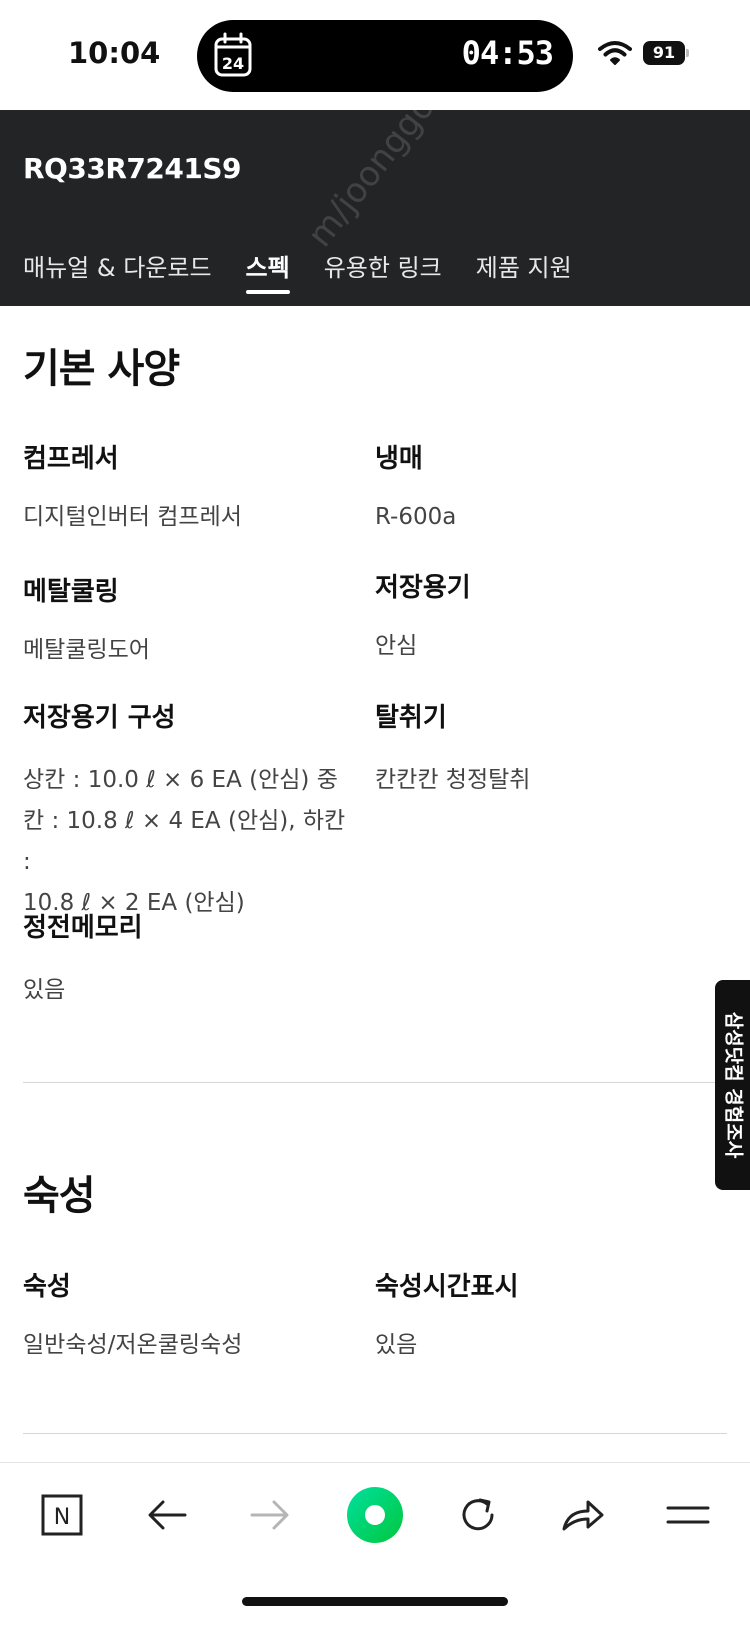 The width and height of the screenshot is (750, 1626). I want to click on back-arrow-icon, so click(167, 1515).